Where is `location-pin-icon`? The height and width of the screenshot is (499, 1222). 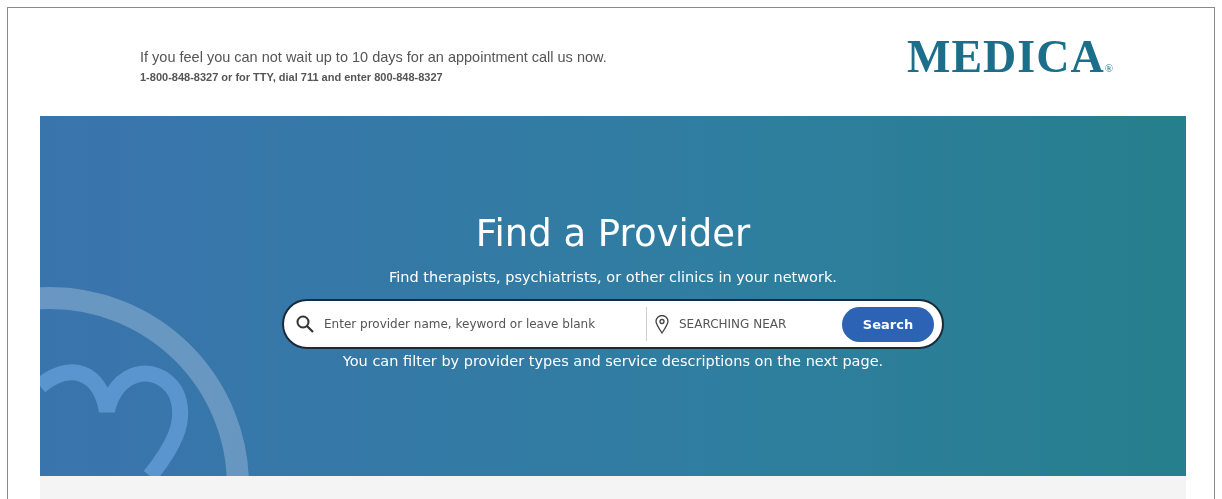 location-pin-icon is located at coordinates (662, 324).